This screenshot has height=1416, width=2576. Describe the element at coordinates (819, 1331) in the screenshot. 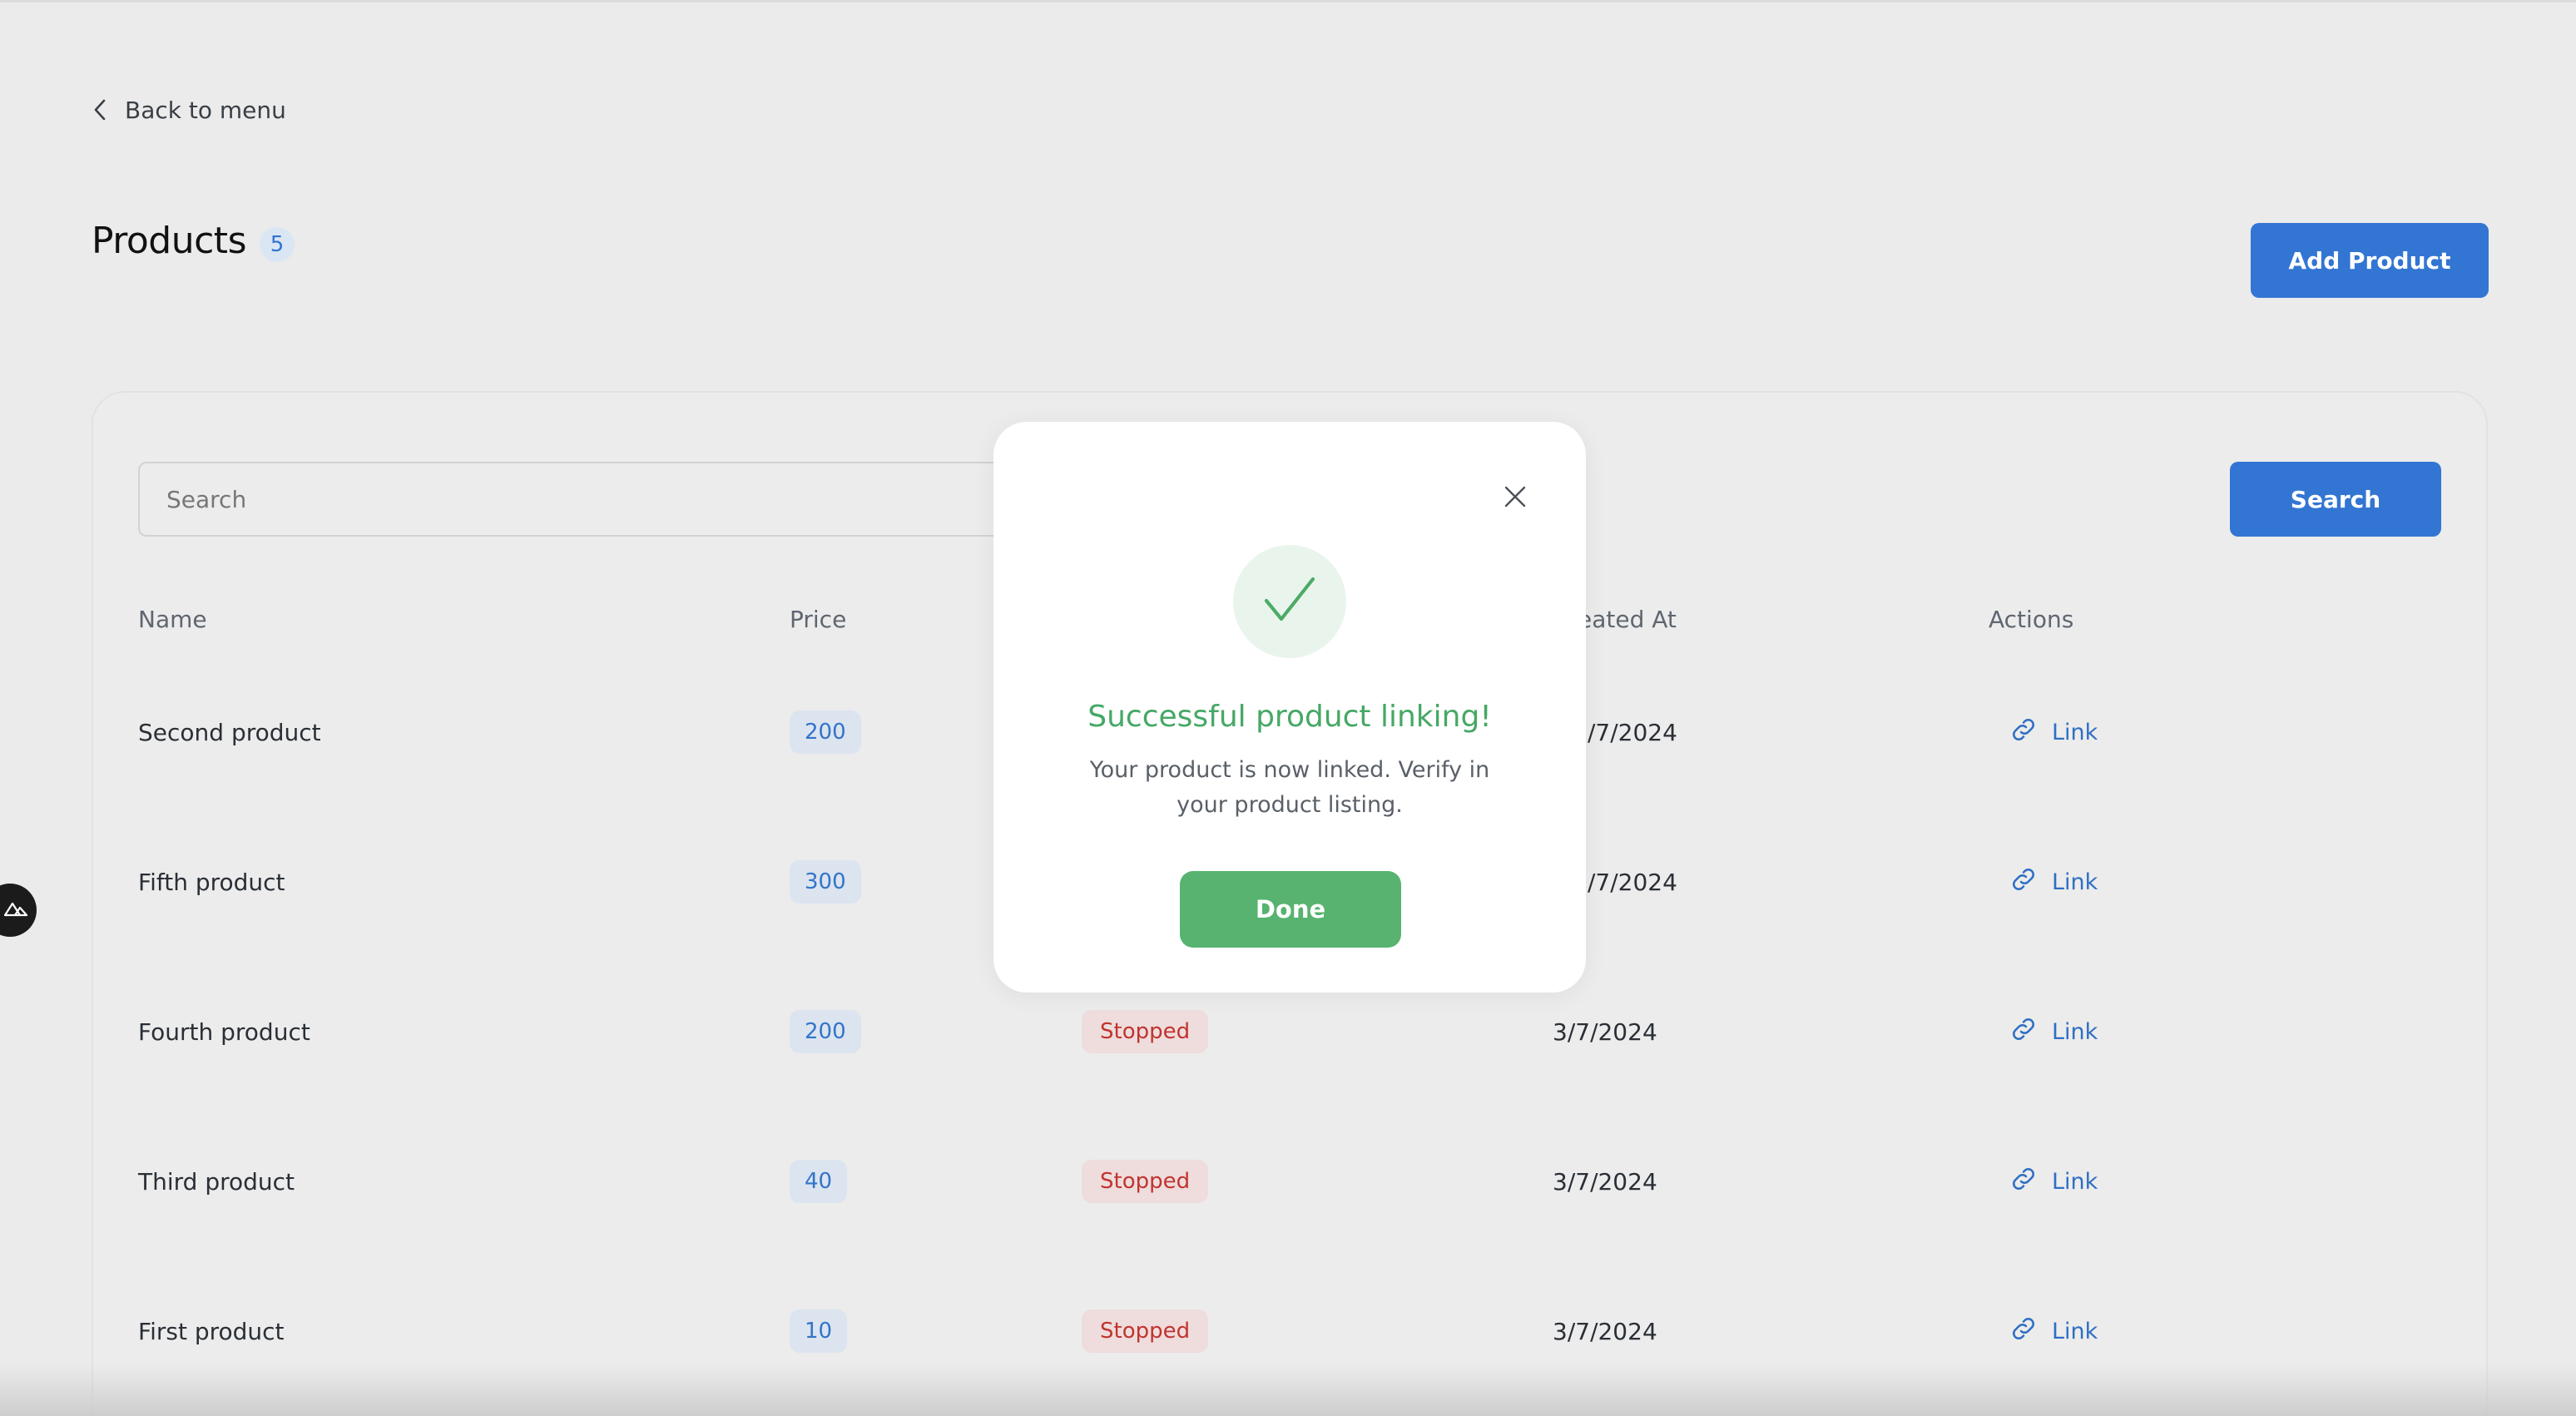

I see `price-badge: 10` at that location.